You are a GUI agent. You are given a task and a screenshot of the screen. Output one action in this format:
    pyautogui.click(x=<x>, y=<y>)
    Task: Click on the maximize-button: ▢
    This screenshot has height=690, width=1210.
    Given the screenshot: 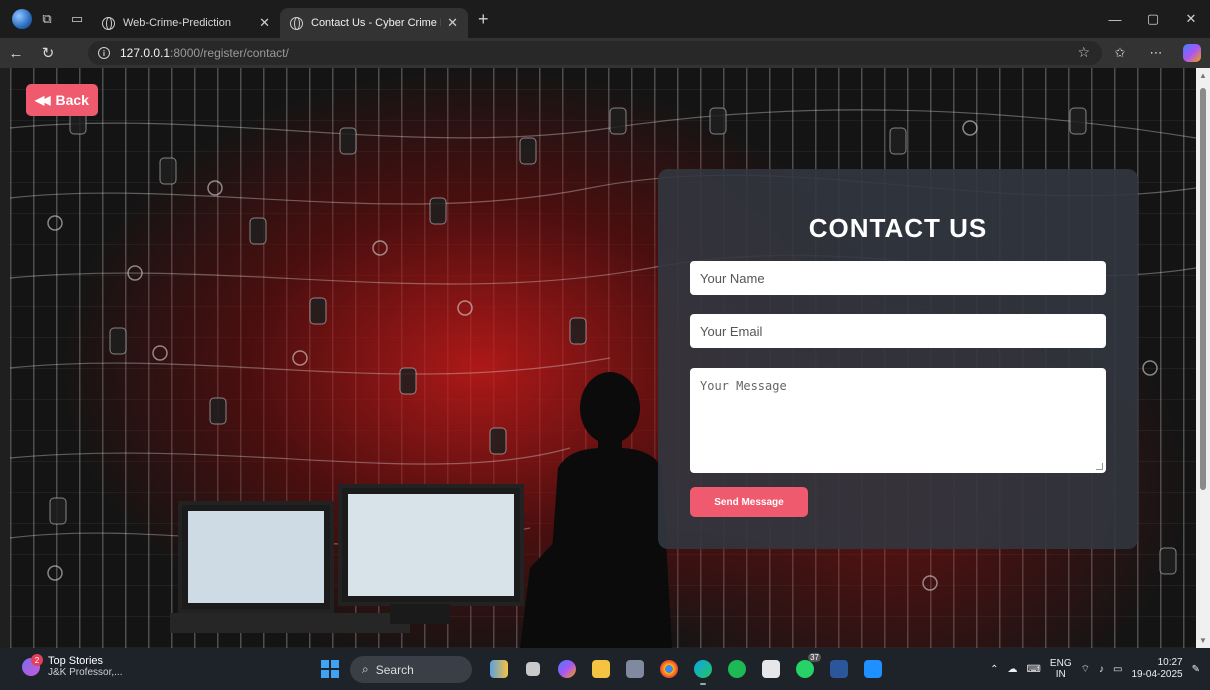 What is the action you would take?
    pyautogui.click(x=1153, y=19)
    